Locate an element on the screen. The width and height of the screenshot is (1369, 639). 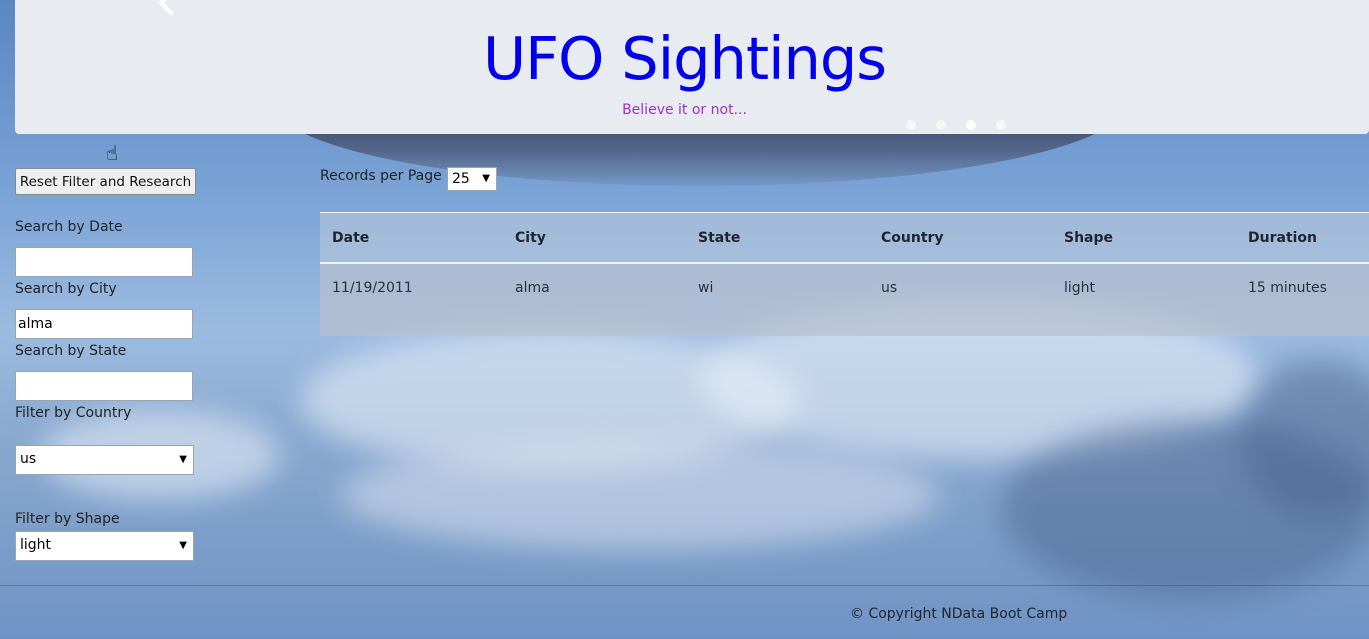
hand-cursor-icon: ☝ is located at coordinates (112, 153).